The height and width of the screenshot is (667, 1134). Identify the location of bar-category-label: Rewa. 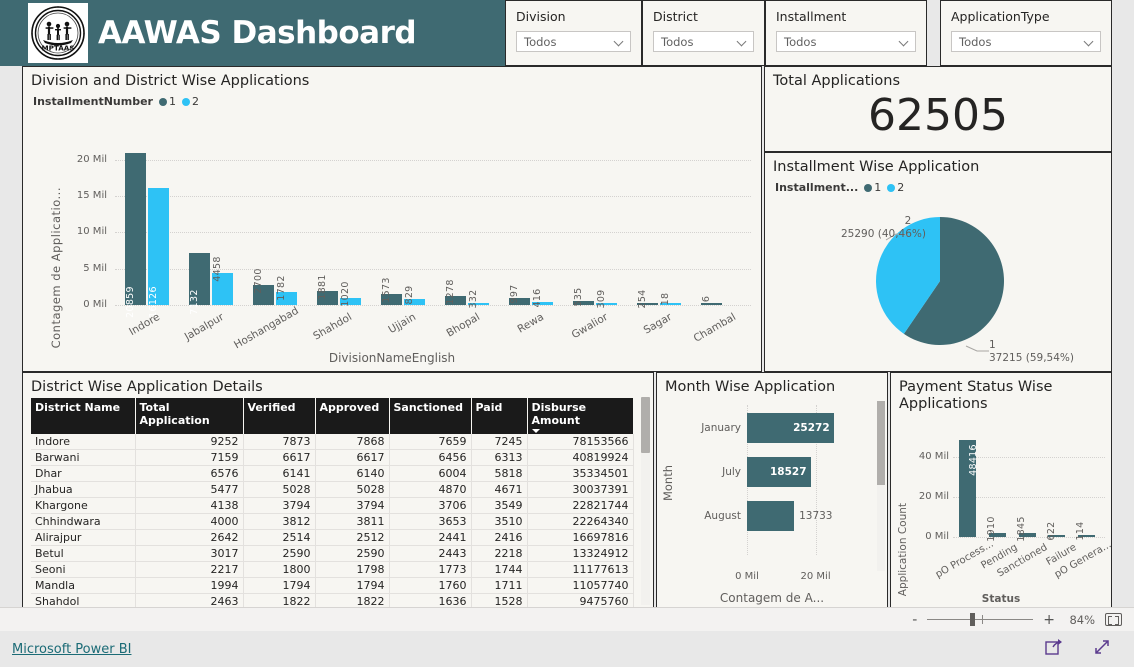
(530, 323).